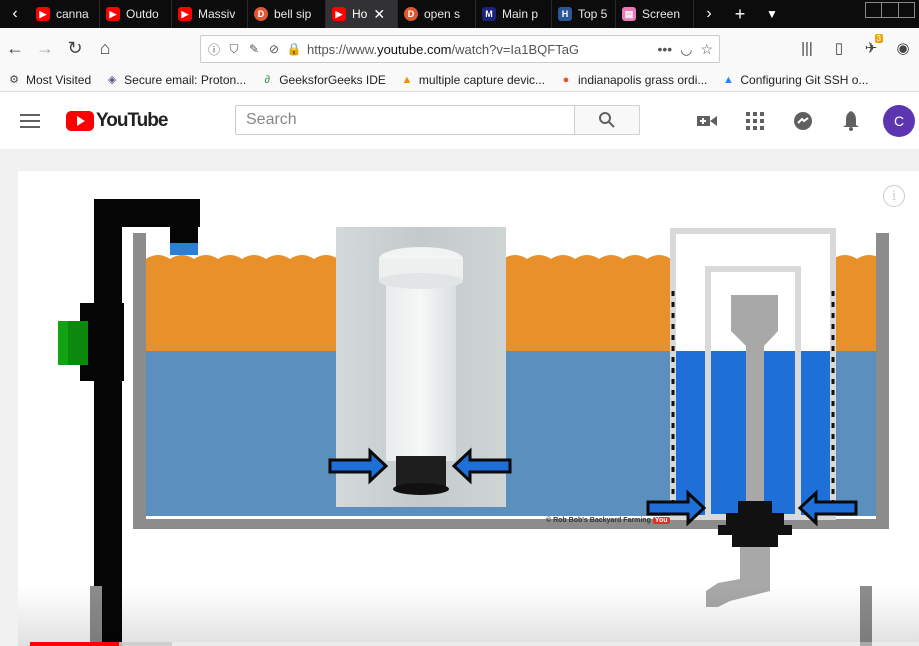 The image size is (919, 646). What do you see at coordinates (772, 14) in the screenshot?
I see `tab-list-button: ▼` at bounding box center [772, 14].